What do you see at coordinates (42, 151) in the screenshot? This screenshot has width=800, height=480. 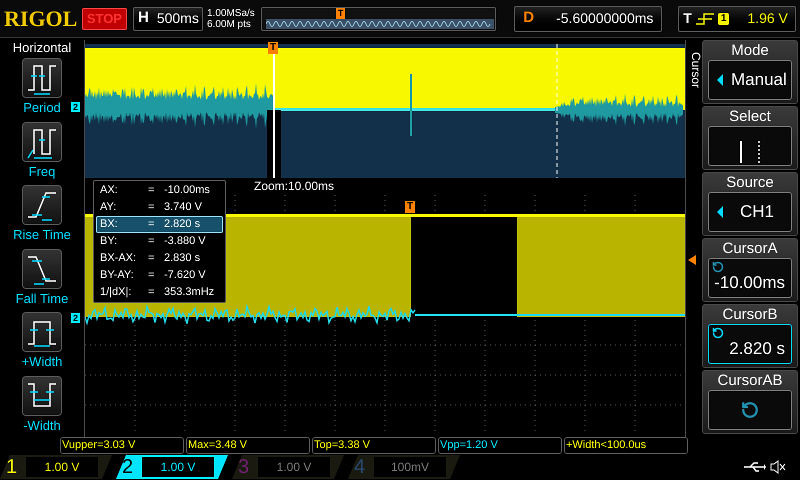 I see `measure-button: Freq` at bounding box center [42, 151].